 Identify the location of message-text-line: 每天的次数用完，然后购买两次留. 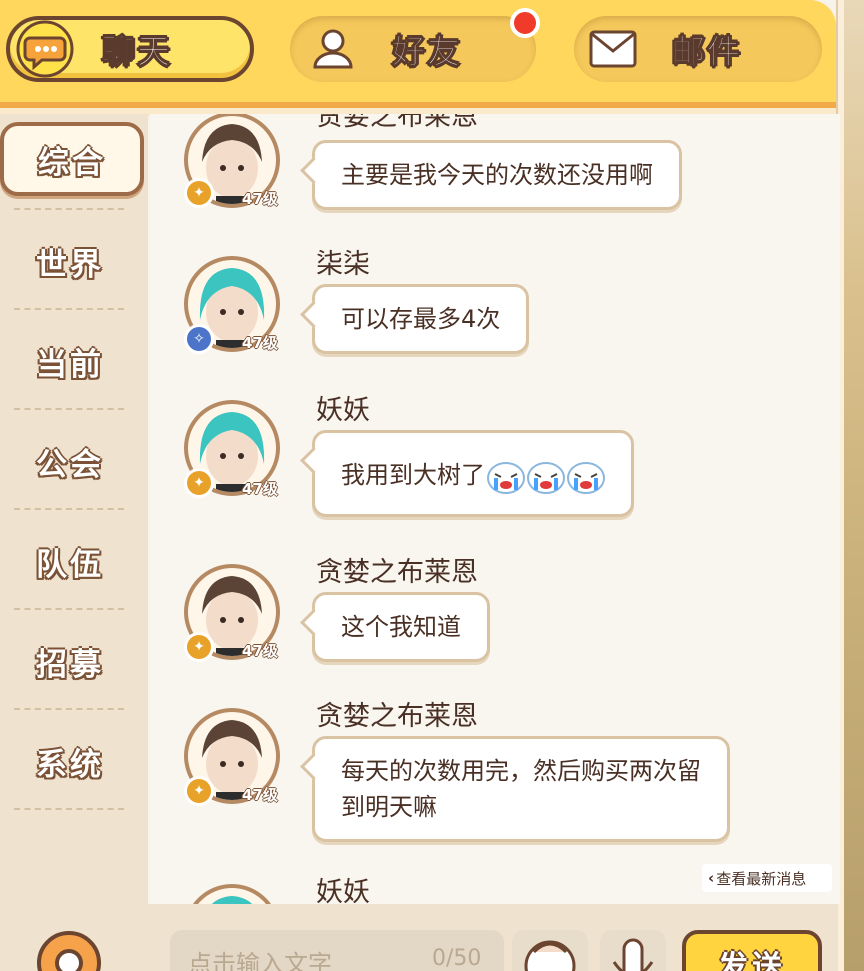
(521, 771).